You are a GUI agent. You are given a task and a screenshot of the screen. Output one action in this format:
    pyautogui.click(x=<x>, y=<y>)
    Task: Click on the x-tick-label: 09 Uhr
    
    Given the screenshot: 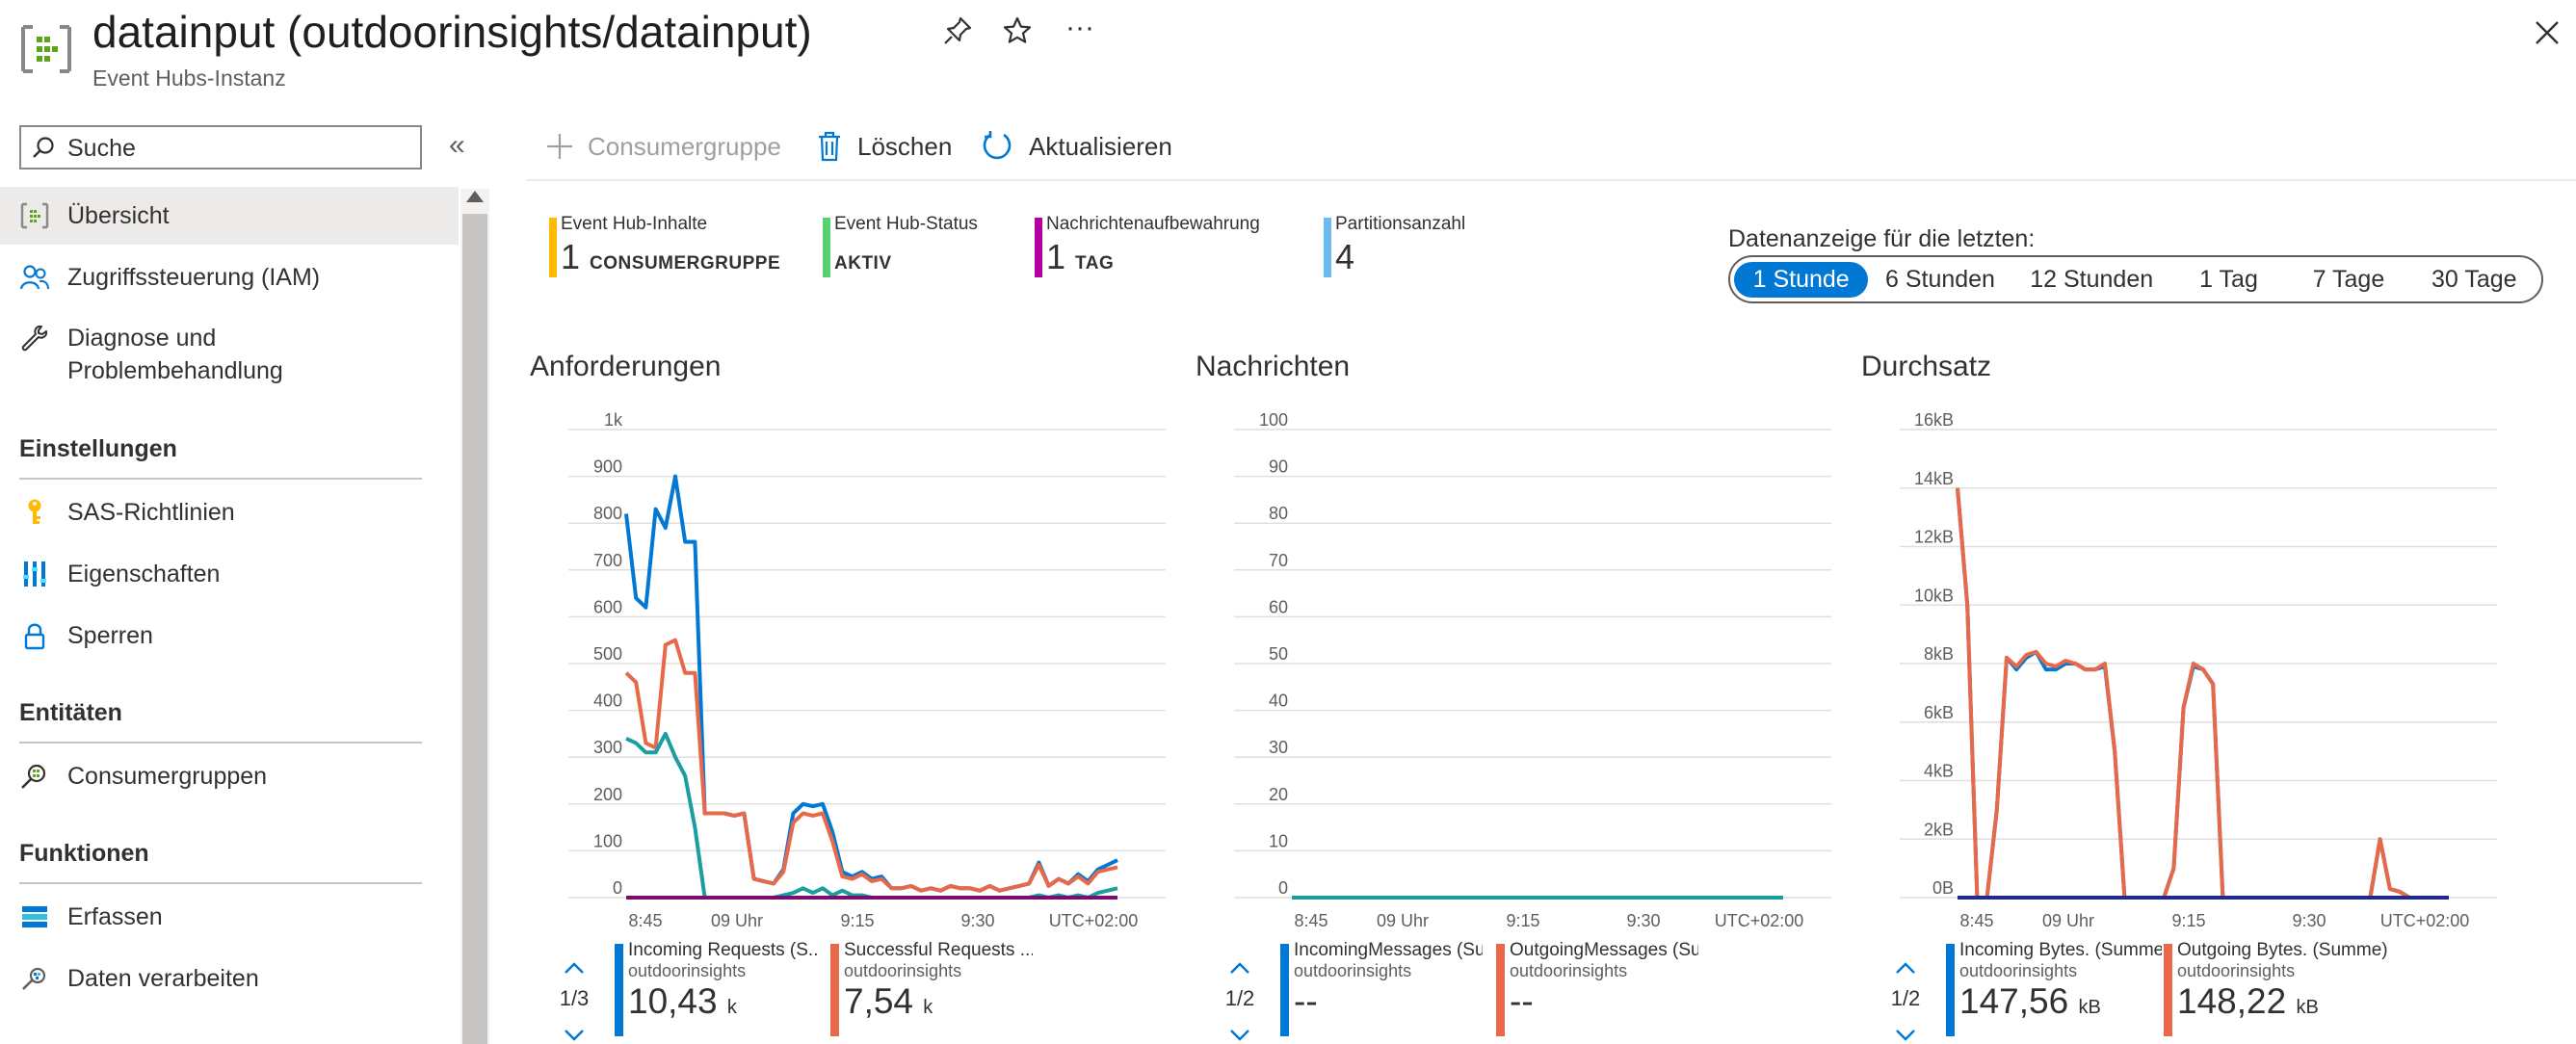 What is the action you would take?
    pyautogui.click(x=1403, y=920)
    